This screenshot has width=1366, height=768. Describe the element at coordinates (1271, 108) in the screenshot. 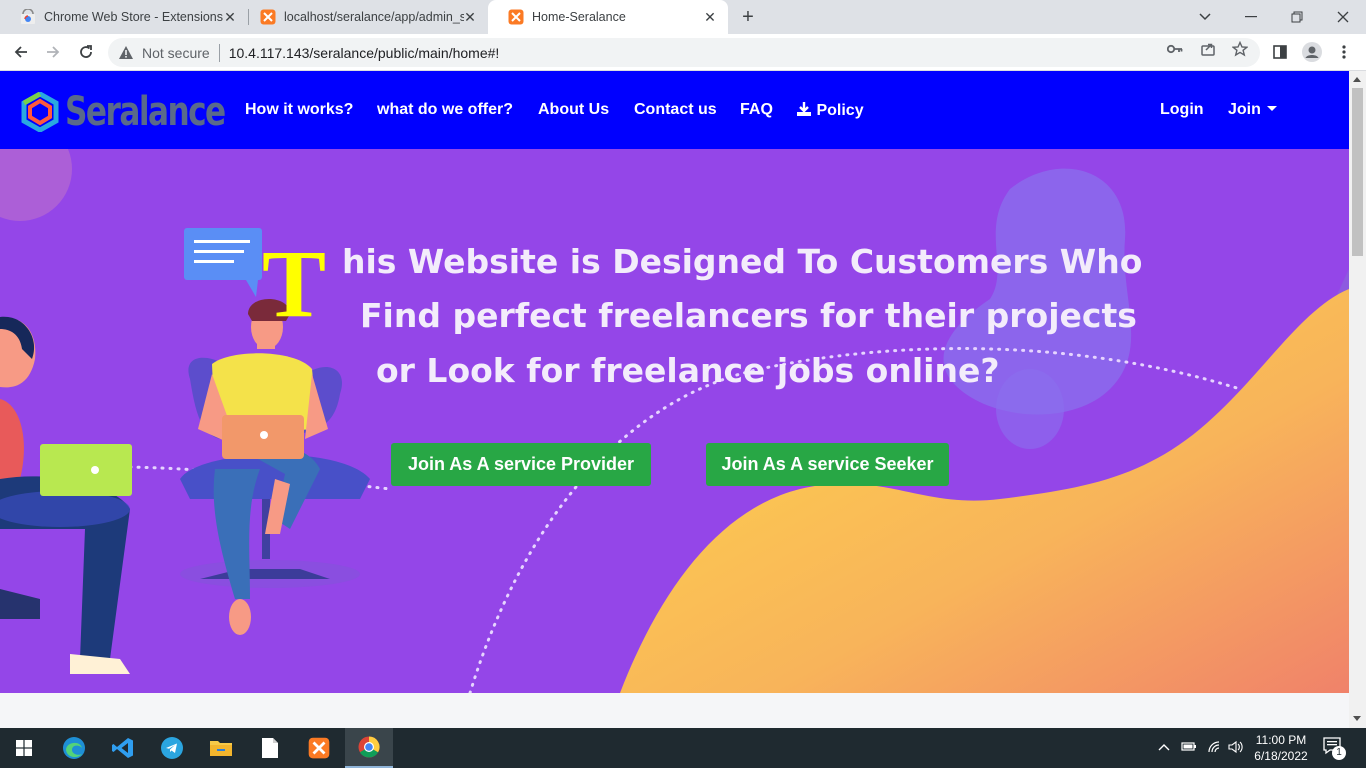

I see `caret-down-icon` at that location.